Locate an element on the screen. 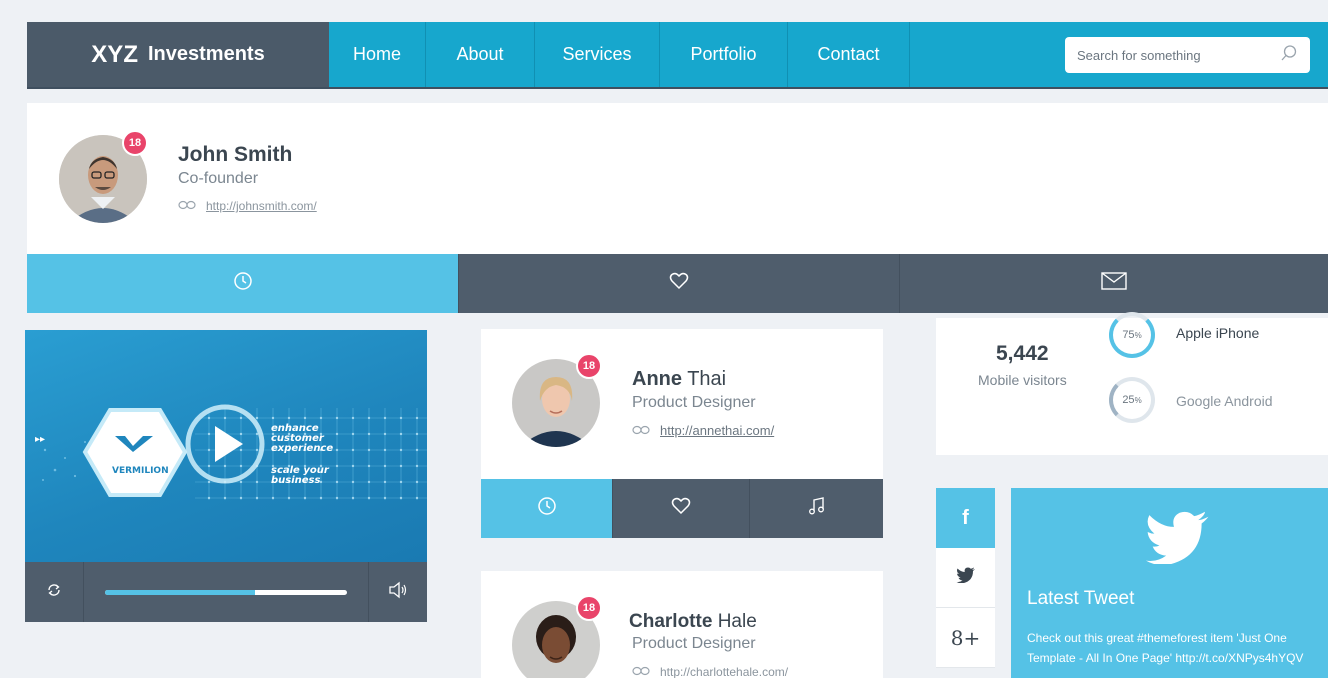 This screenshot has width=1328, height=678. visitors-label: Mobile visitors is located at coordinates (1022, 380).